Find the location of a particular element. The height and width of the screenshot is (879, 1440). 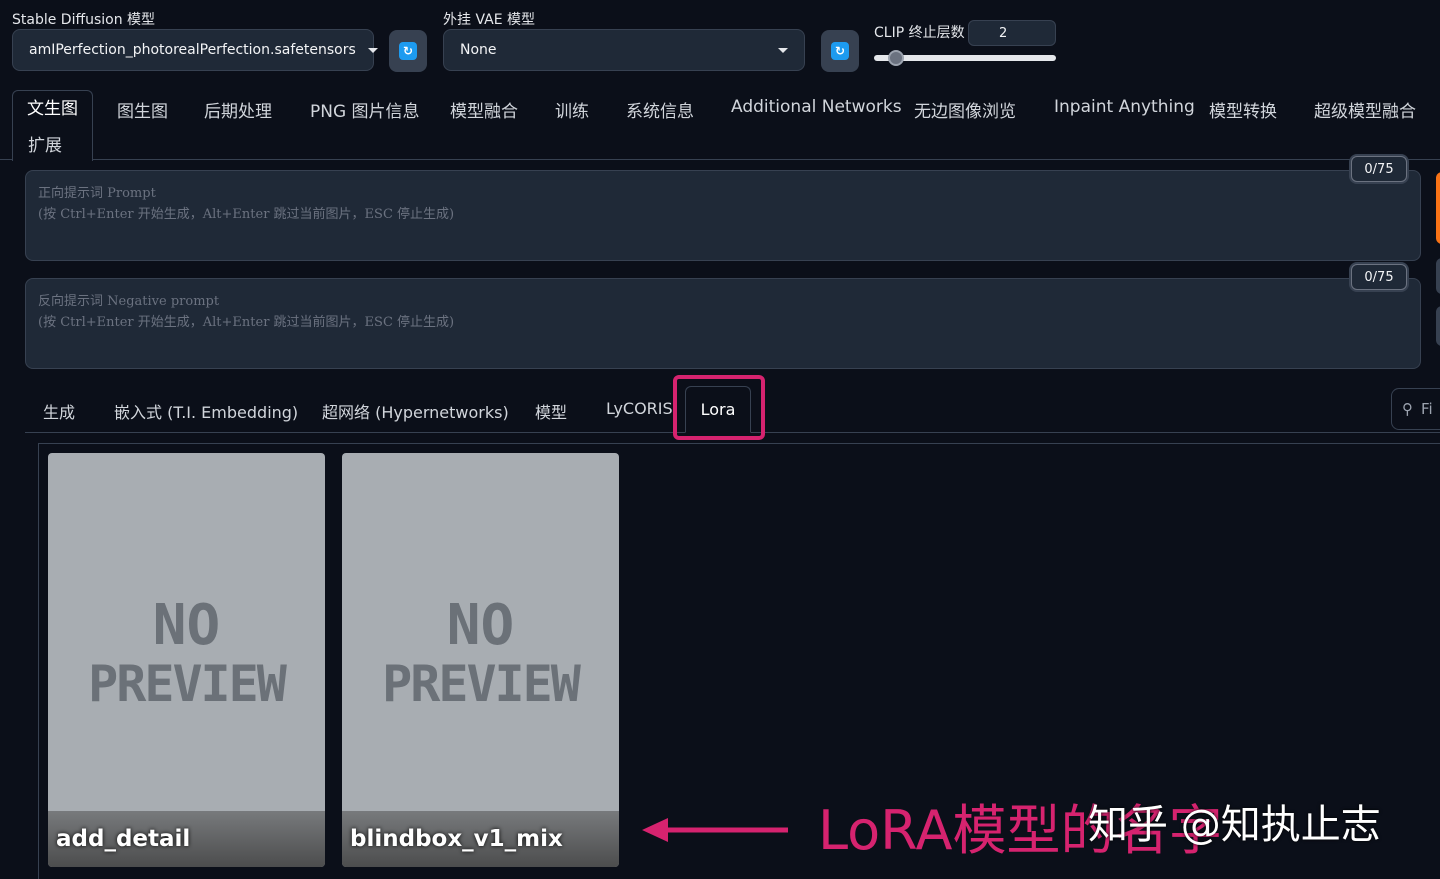

arrow-left-icon is located at coordinates (715, 830).